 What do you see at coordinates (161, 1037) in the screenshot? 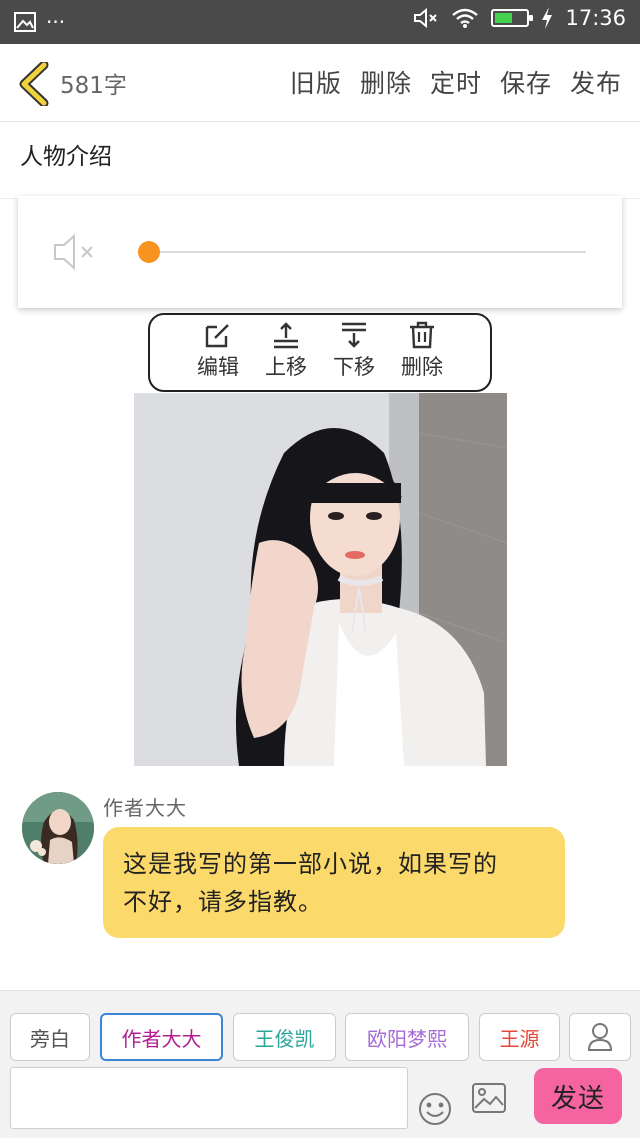
I see `role-chip-author: 作者大大` at bounding box center [161, 1037].